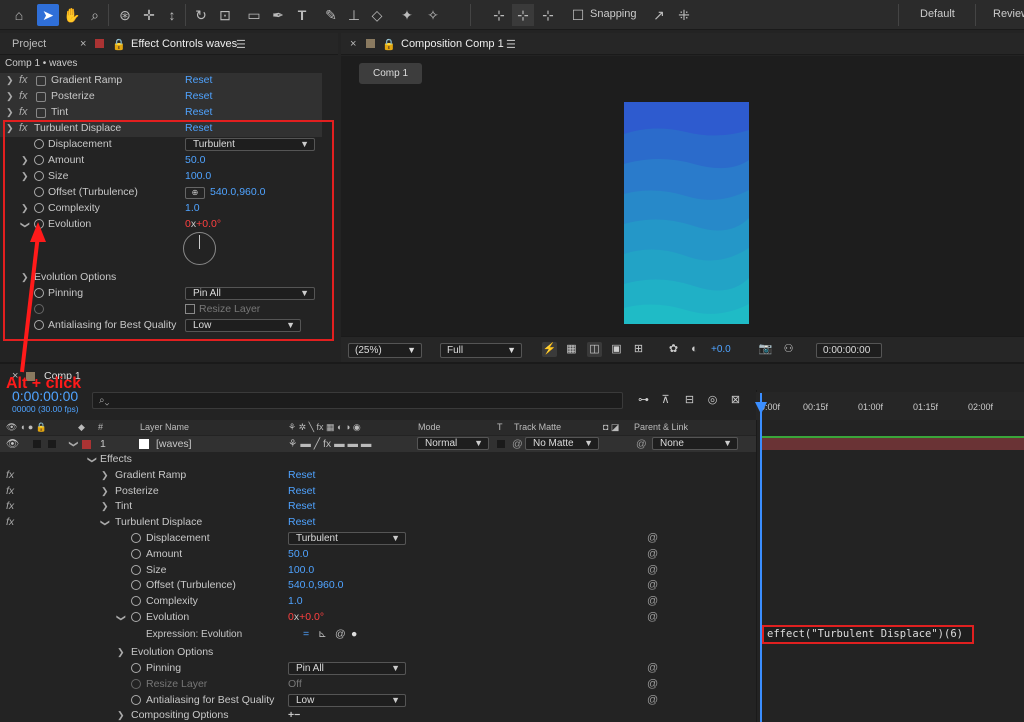 This screenshot has height=722, width=1024. I want to click on tl-turbulent-displace: fx ❯ Turbulent Displace Reset, so click(378, 523).